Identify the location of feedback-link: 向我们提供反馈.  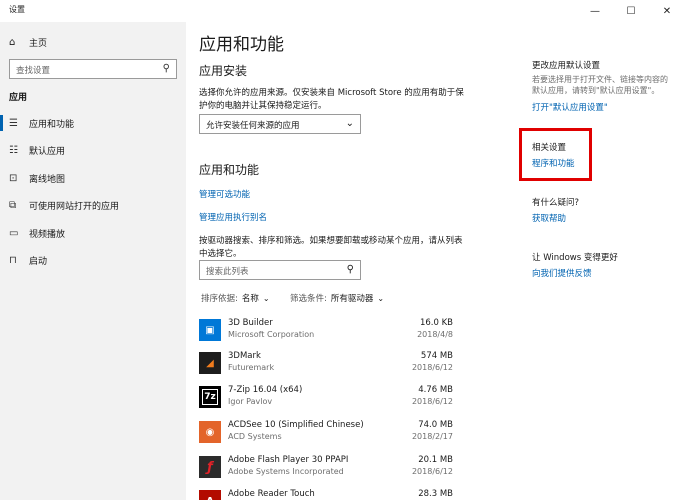
(562, 273).